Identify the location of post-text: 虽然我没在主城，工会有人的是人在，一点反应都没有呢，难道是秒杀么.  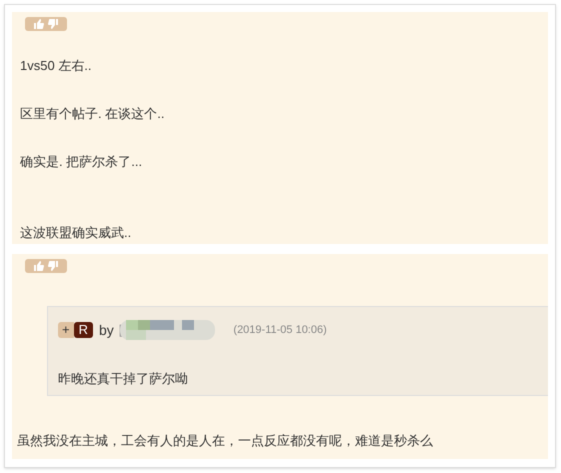
(225, 441).